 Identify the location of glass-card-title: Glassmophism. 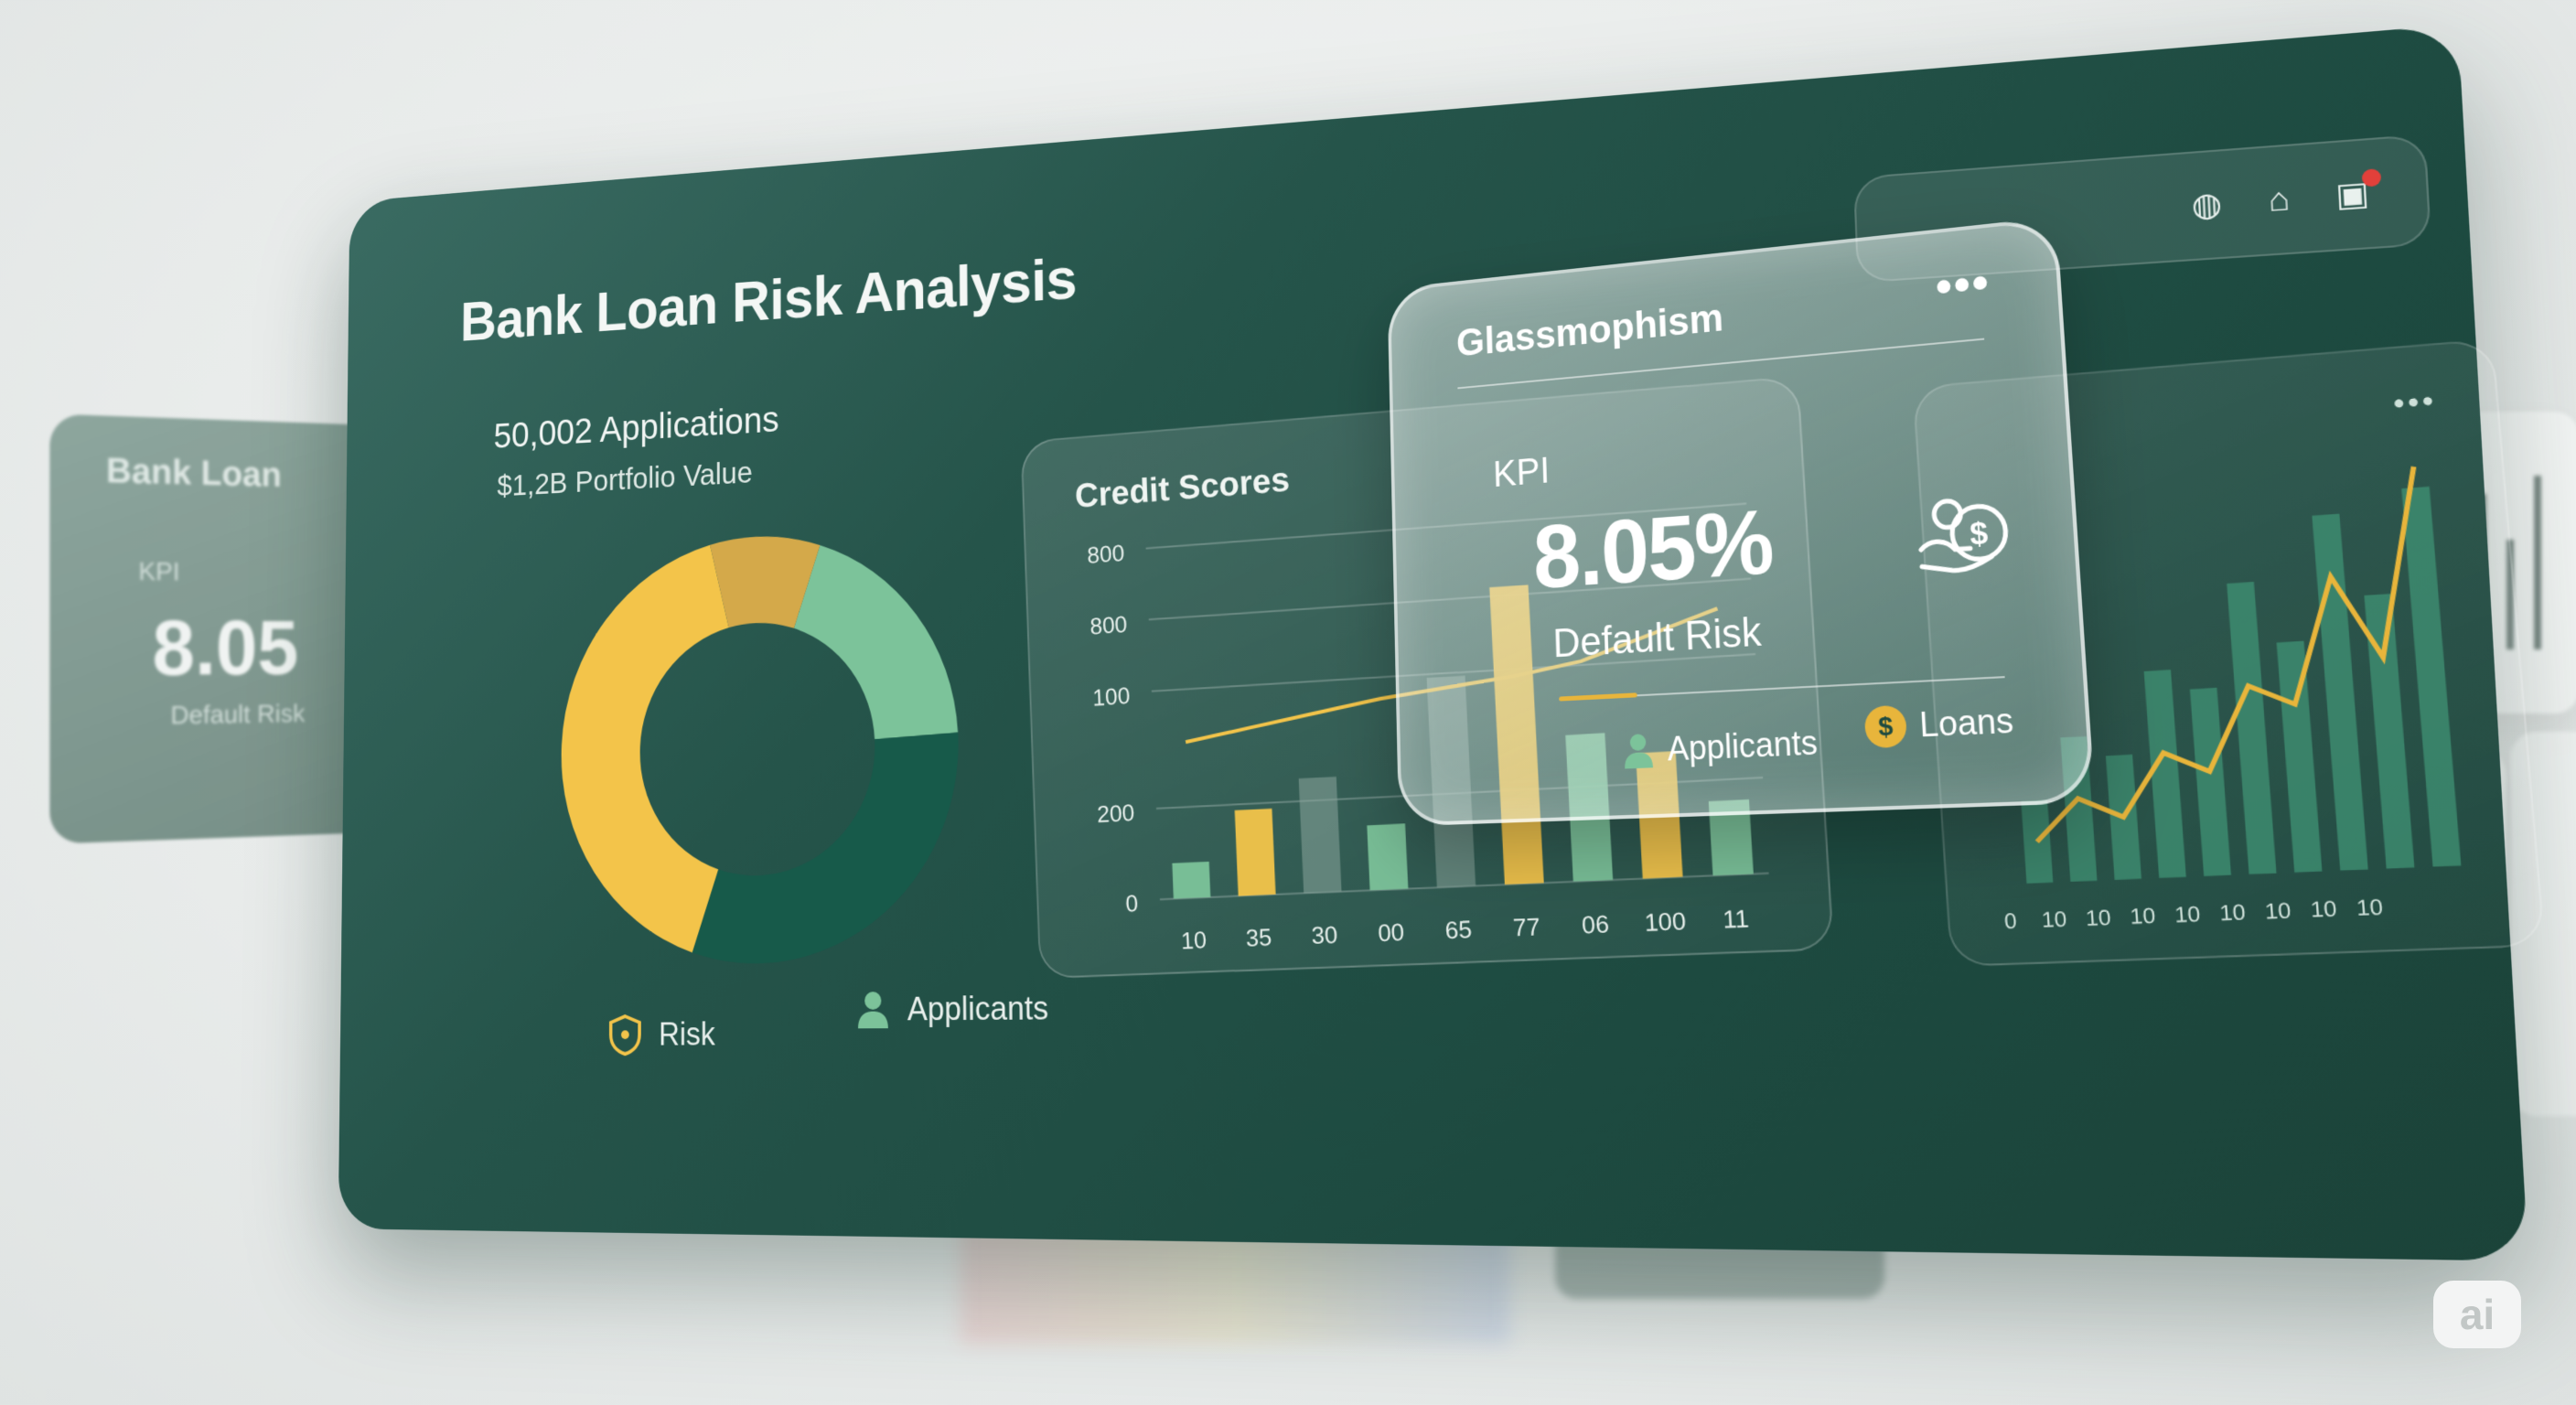
(1590, 330).